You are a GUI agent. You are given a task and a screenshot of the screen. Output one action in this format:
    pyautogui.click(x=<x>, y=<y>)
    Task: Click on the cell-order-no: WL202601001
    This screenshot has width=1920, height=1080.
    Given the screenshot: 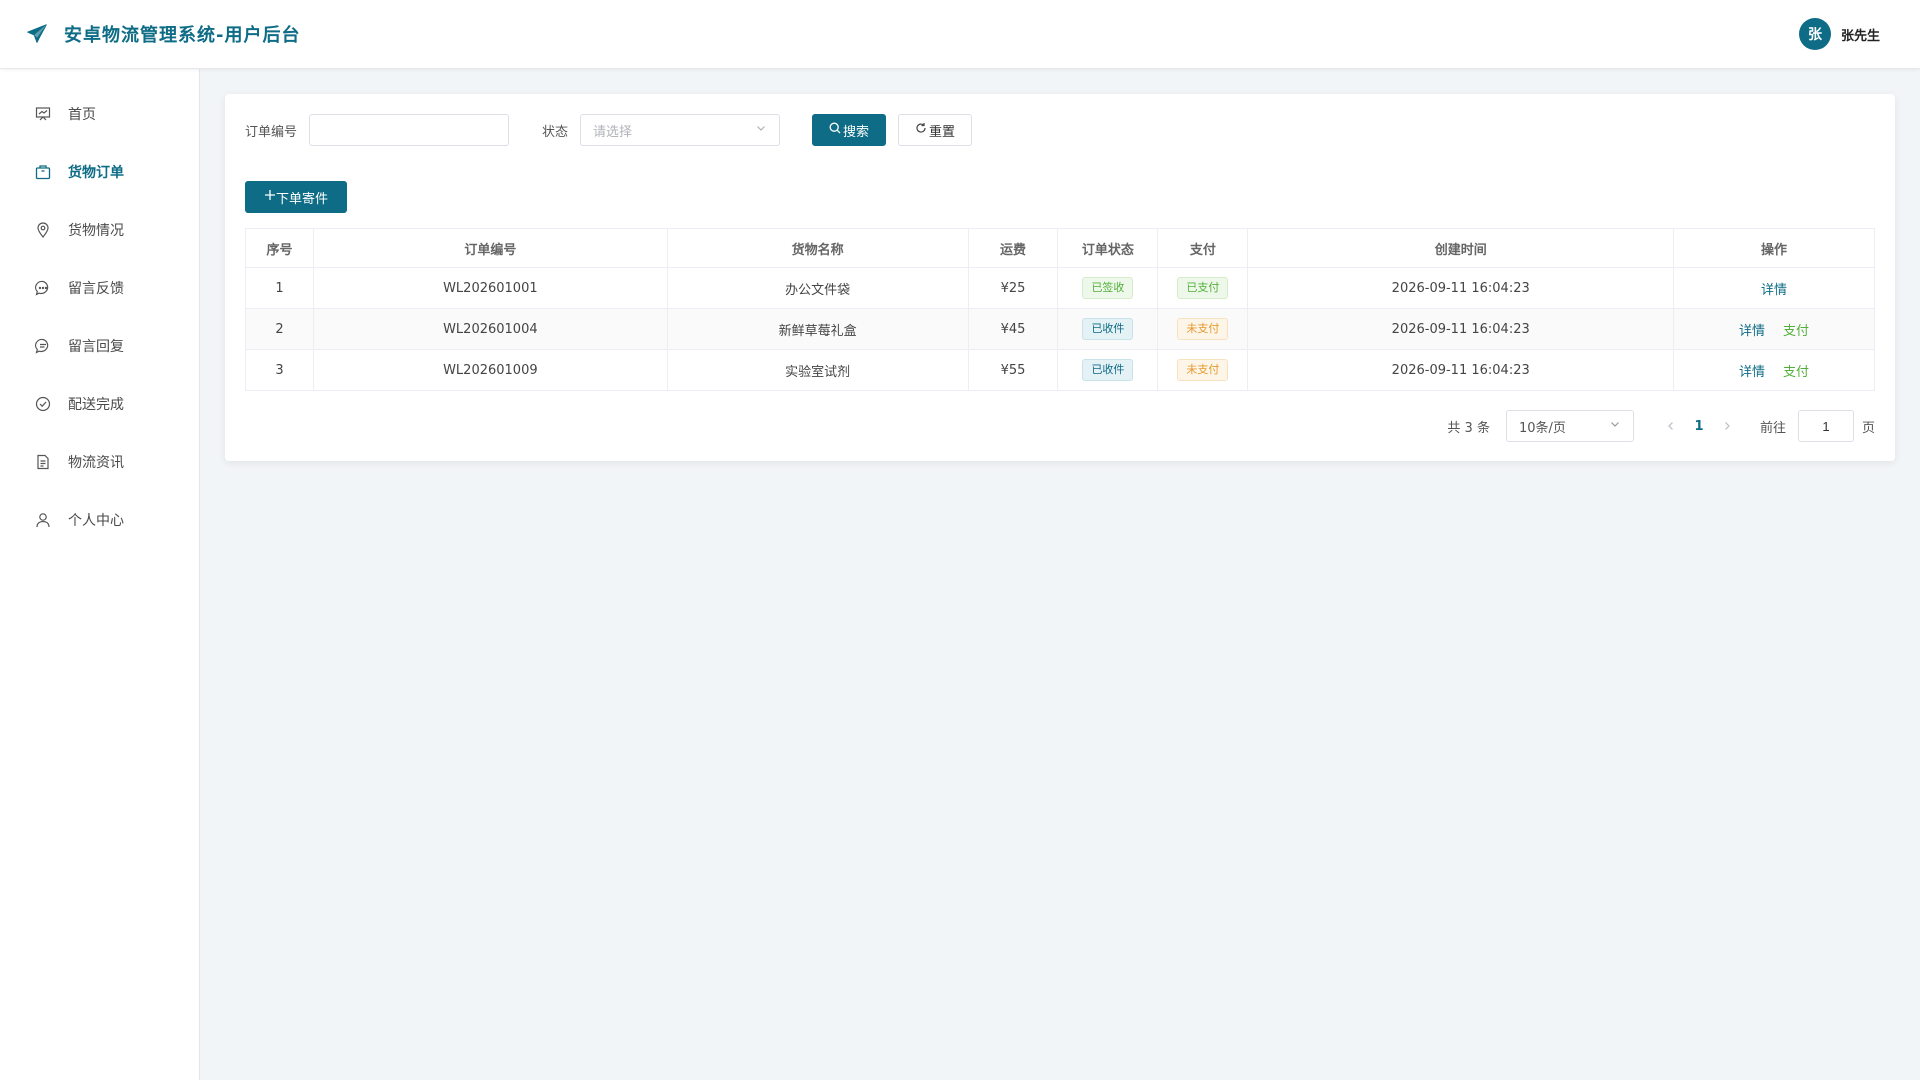 What is the action you would take?
    pyautogui.click(x=490, y=288)
    